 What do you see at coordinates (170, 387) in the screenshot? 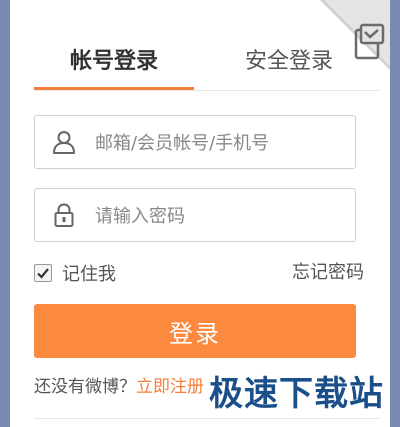
I see `signup-link: 立即注册` at bounding box center [170, 387].